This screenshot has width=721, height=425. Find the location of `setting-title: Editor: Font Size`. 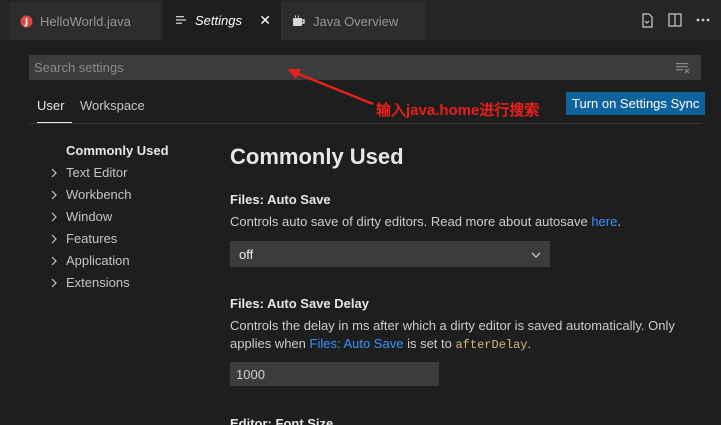

setting-title: Editor: Font Size is located at coordinates (282, 420).